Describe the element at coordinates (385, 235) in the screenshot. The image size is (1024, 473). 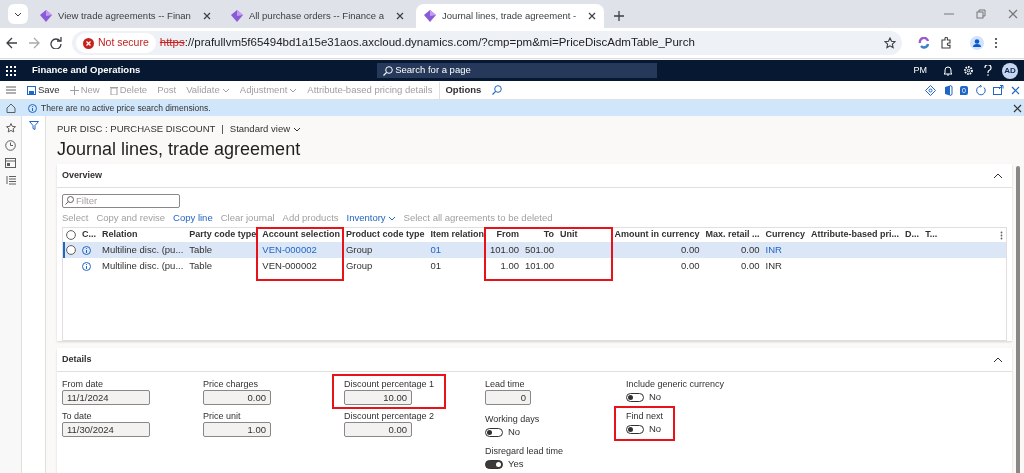
I see `column-header: Product code type` at that location.